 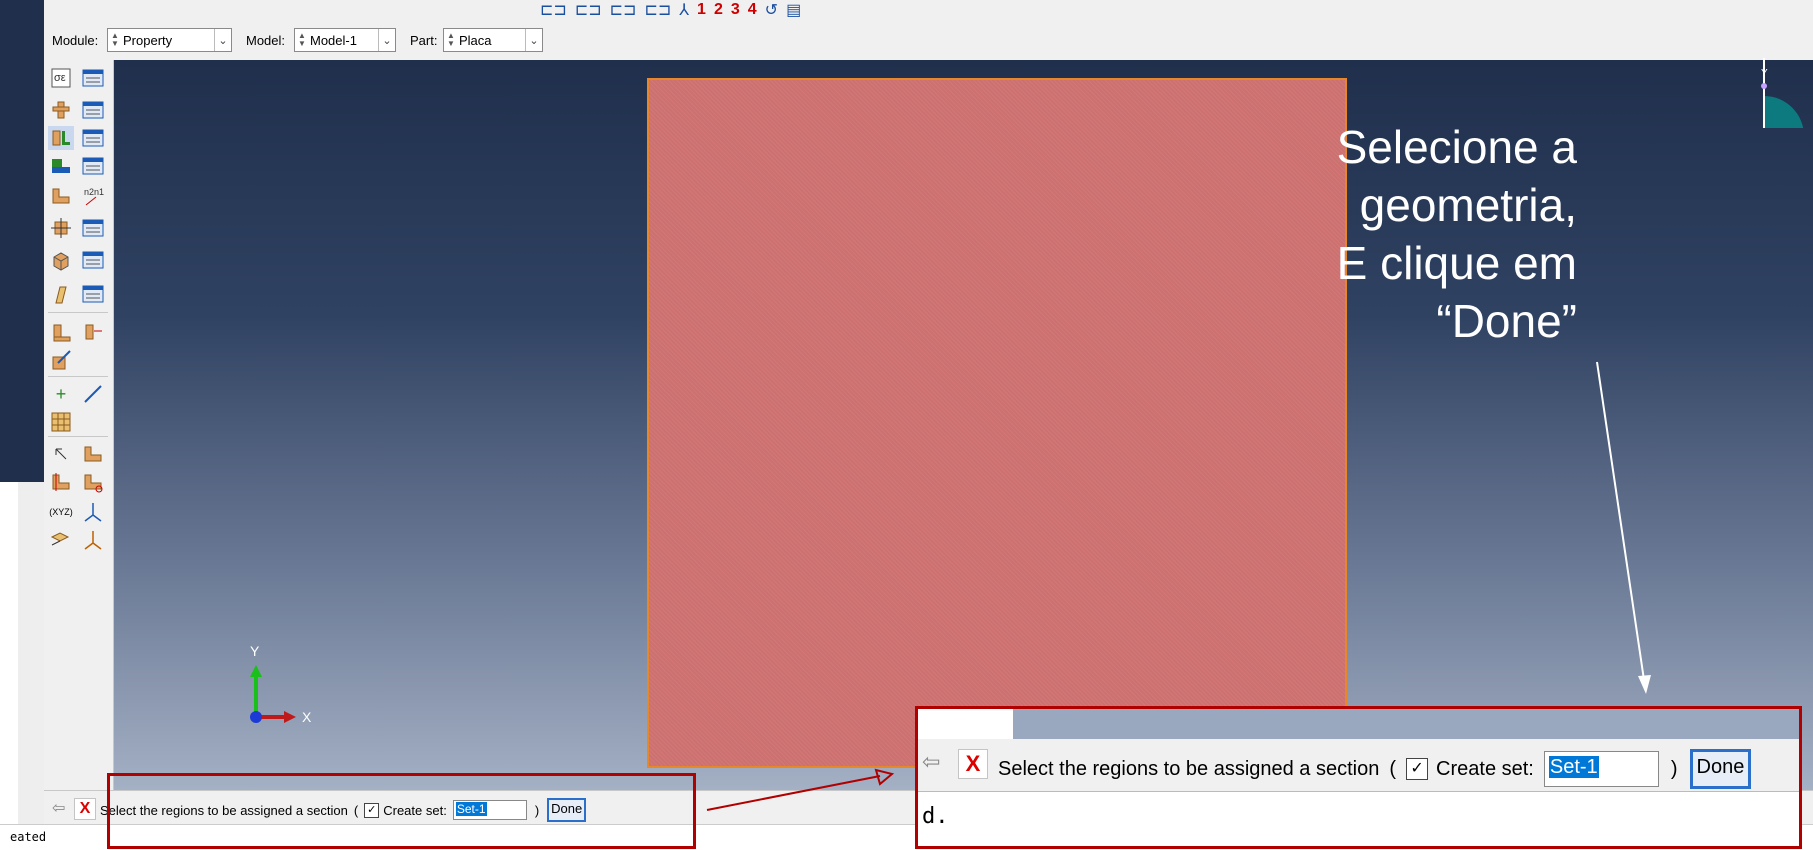 I want to click on view-triad-icon, so click(x=1773, y=100).